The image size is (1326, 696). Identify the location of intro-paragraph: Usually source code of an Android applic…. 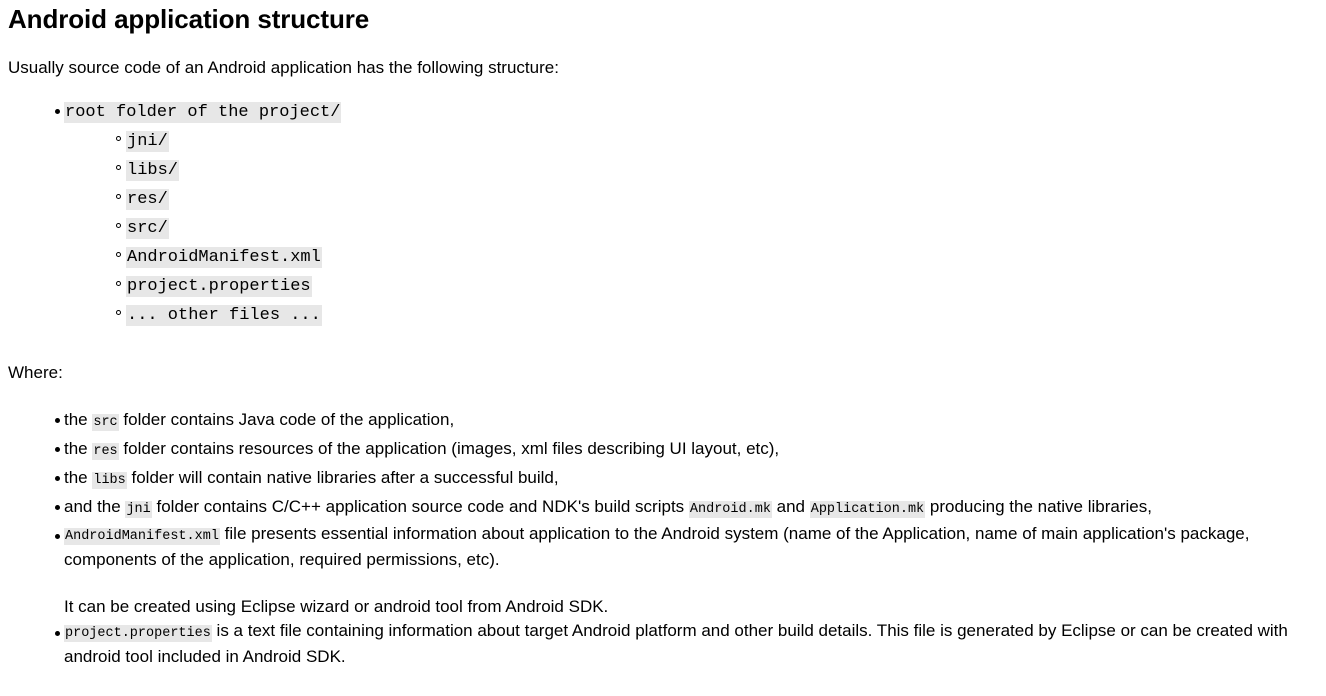
(283, 67).